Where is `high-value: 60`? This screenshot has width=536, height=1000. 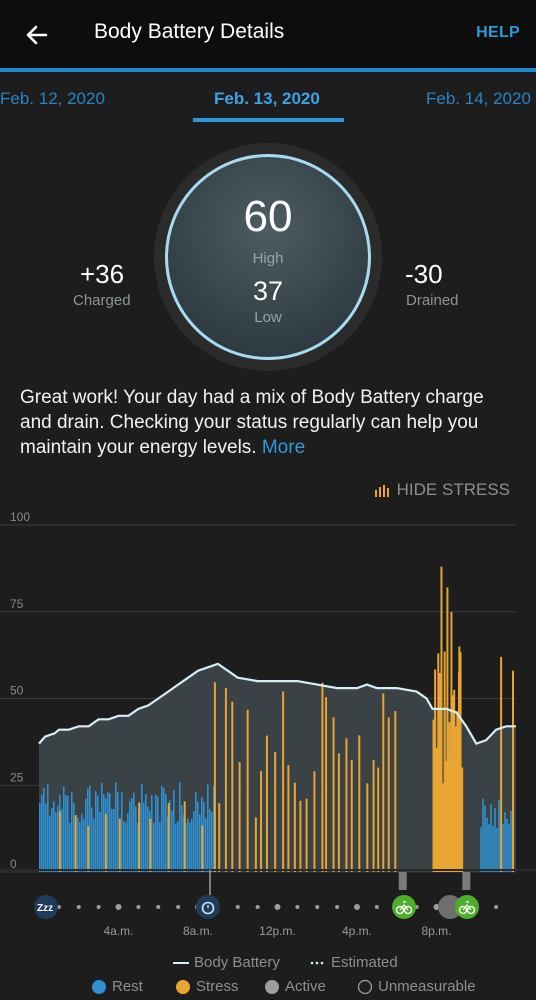 high-value: 60 is located at coordinates (268, 216).